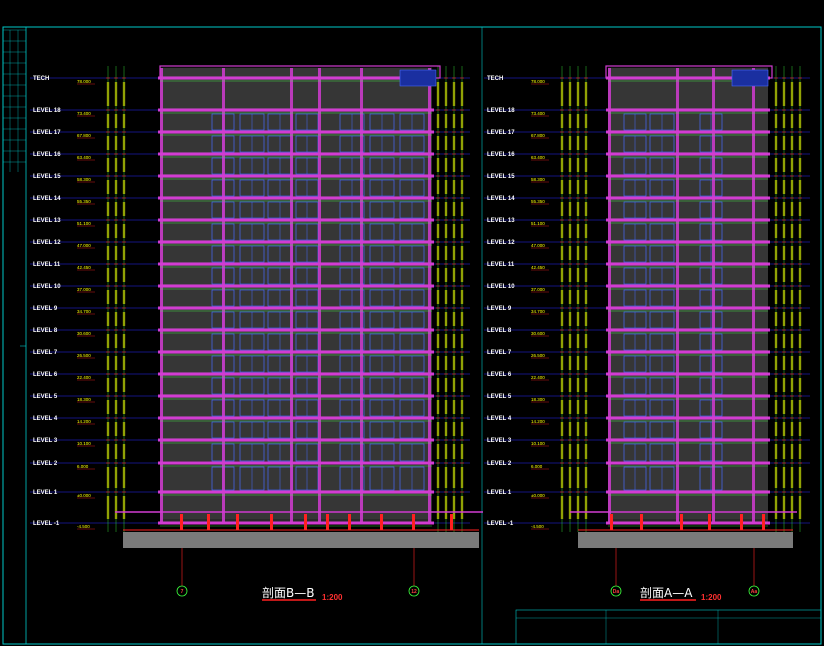 The width and height of the screenshot is (824, 646). What do you see at coordinates (45, 309) in the screenshot?
I see `level-label: LEVEL 9` at bounding box center [45, 309].